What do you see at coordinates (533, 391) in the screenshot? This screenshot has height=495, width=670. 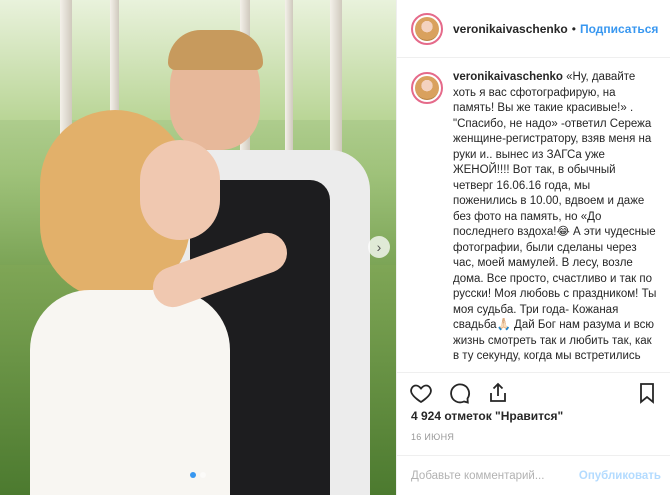 I see `post-actions` at bounding box center [533, 391].